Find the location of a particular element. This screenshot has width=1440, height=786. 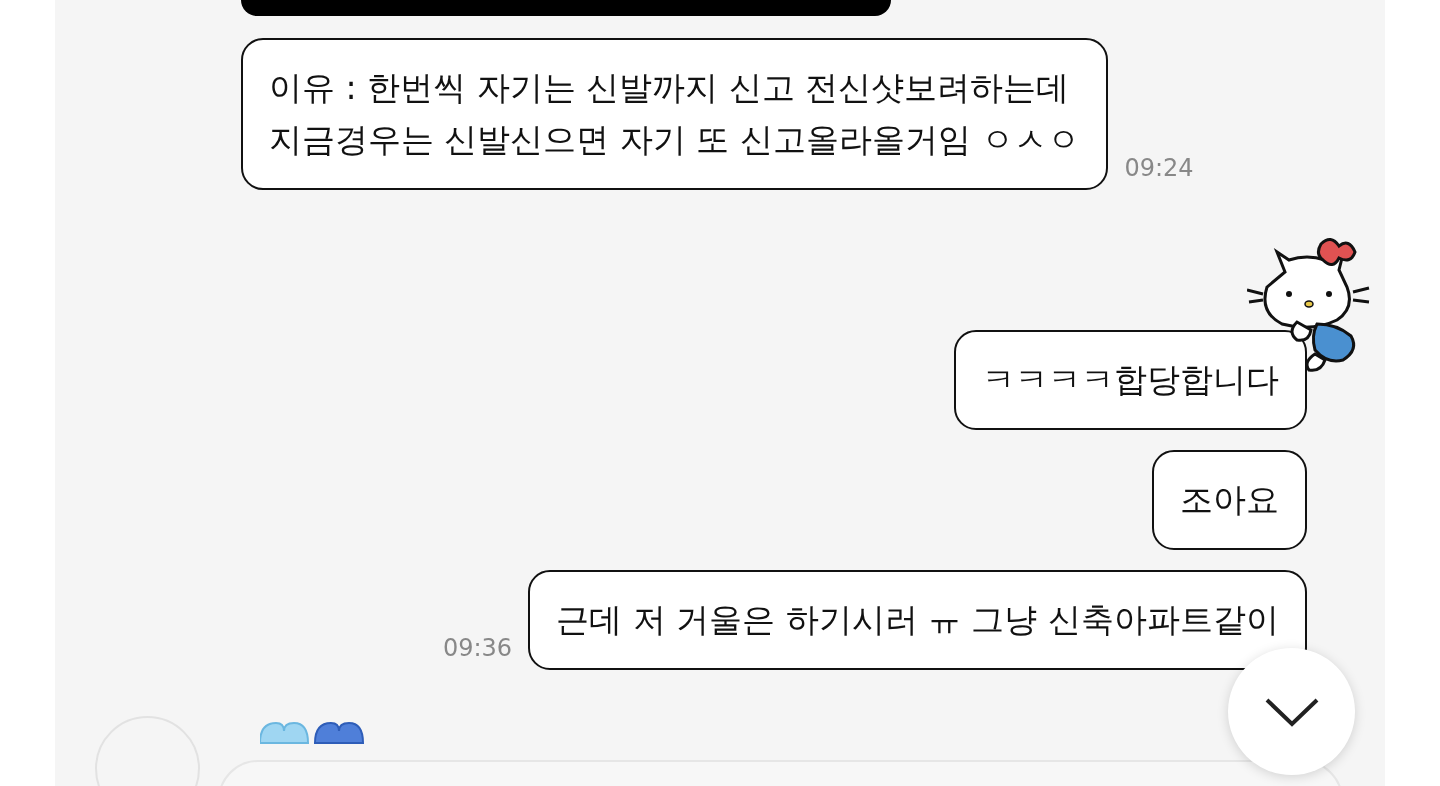

message-bubble: ㅋㅋㅋㅋ합당합니다 is located at coordinates (1130, 380).